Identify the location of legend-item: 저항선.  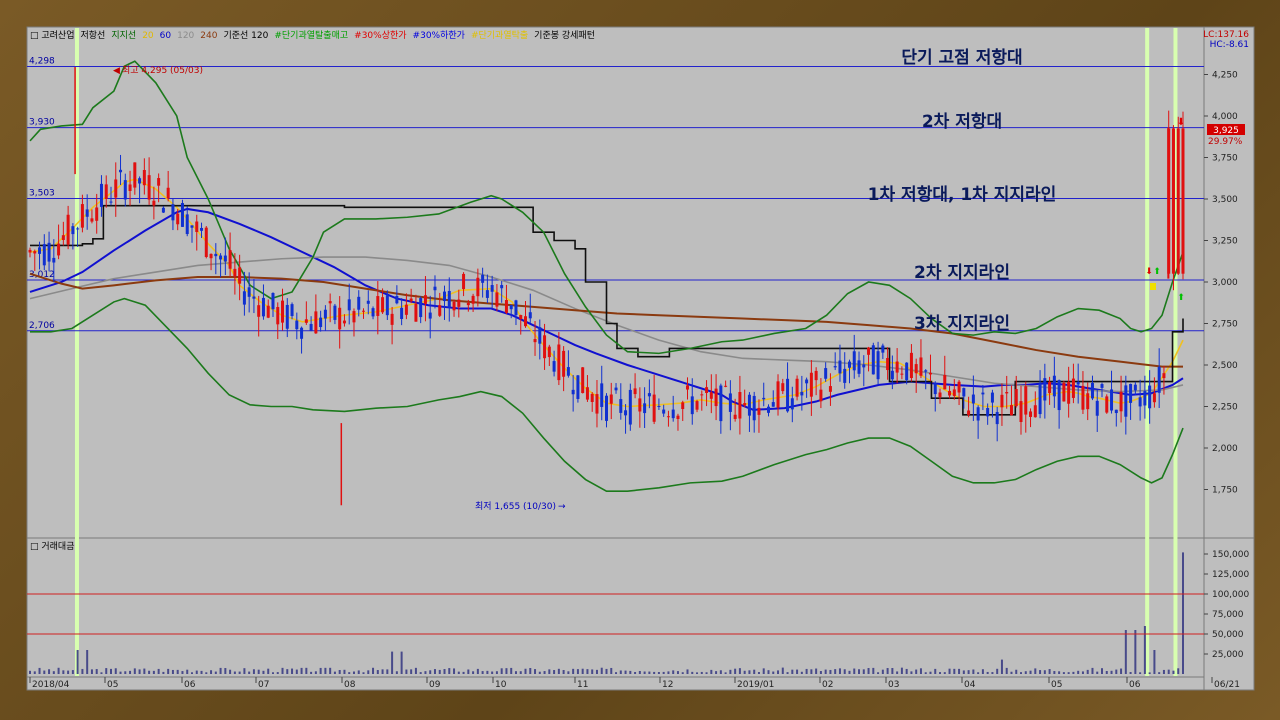
(93, 35).